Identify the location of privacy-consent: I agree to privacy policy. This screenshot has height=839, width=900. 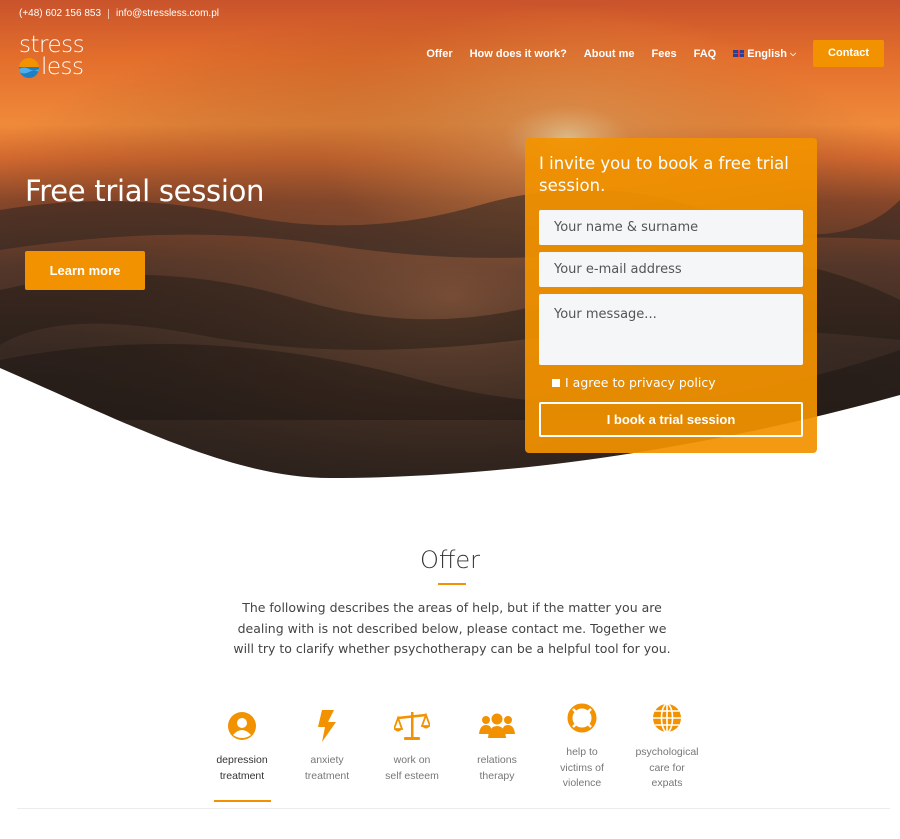
(677, 382).